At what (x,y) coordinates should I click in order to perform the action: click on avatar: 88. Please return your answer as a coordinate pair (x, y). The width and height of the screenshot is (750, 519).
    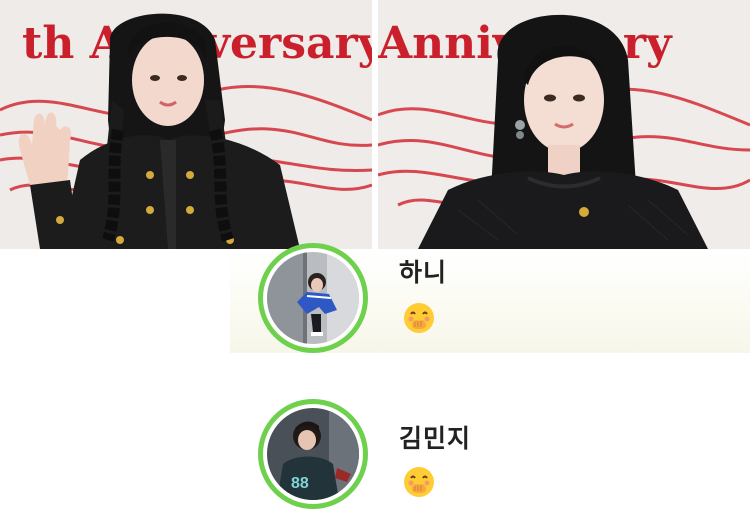
    Looking at the image, I should click on (313, 454).